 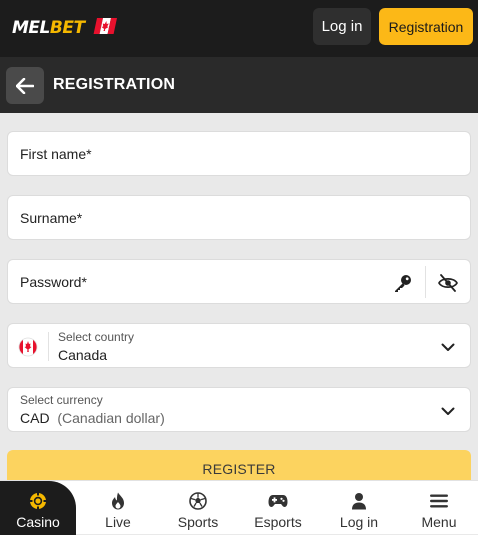 I want to click on first-name-field: First name*, so click(x=239, y=153).